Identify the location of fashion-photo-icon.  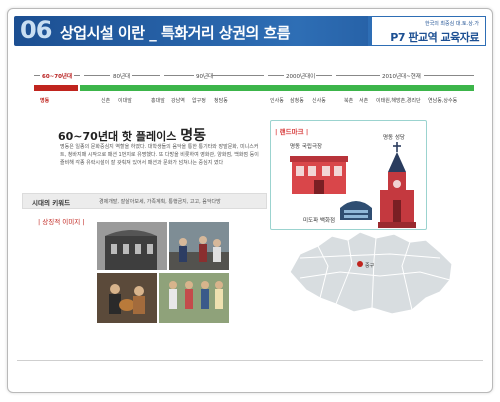
(194, 298).